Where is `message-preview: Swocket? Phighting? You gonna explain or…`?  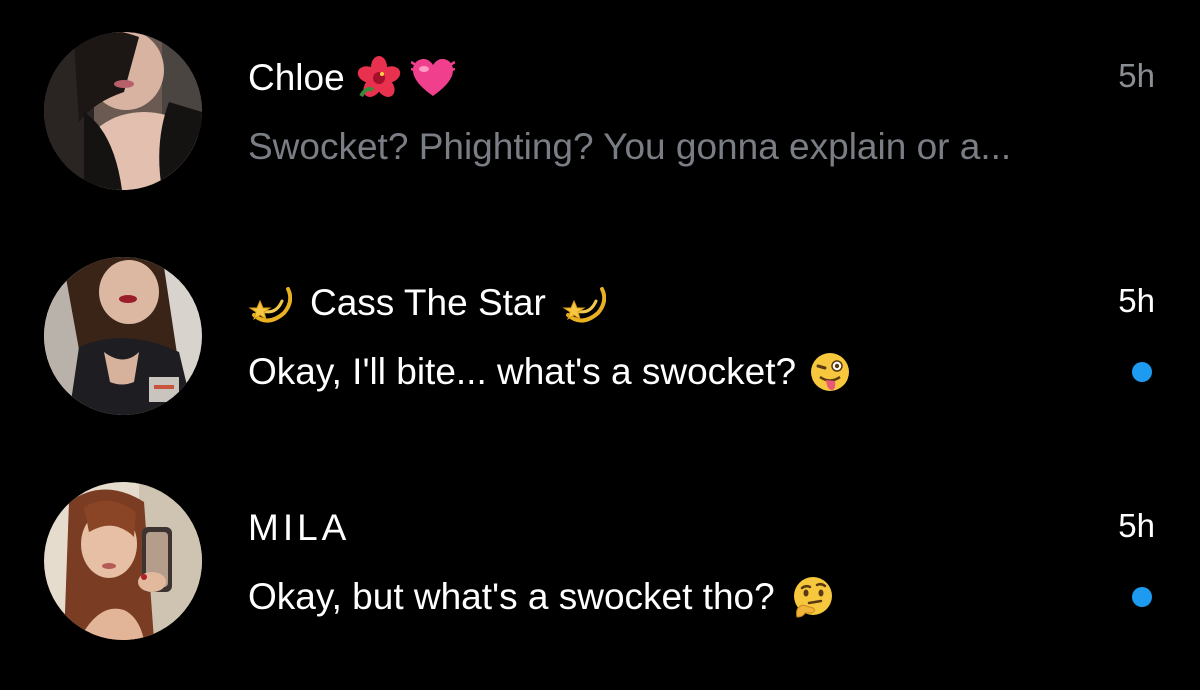
message-preview: Swocket? Phighting? You gonna explain or… is located at coordinates (629, 147).